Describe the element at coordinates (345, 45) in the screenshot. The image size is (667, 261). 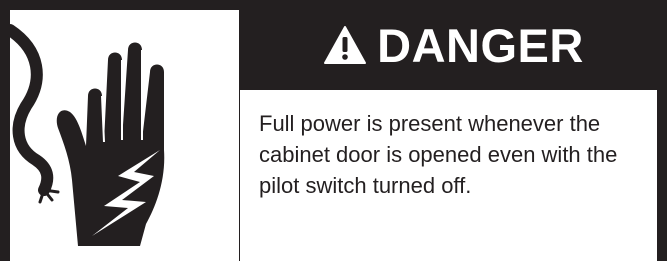
I see `warning-triangle-icon` at that location.